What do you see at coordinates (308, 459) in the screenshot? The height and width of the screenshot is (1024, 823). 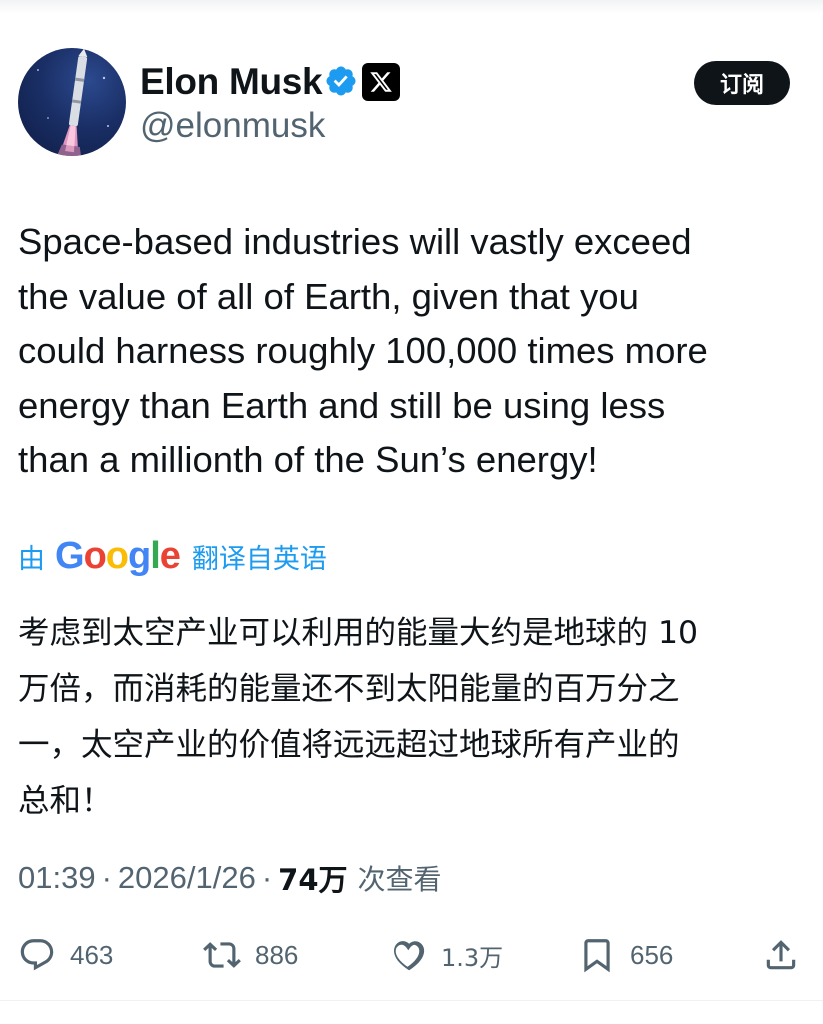 I see `tweet-text-line: than a millionth of the Sun’s energy!` at bounding box center [308, 459].